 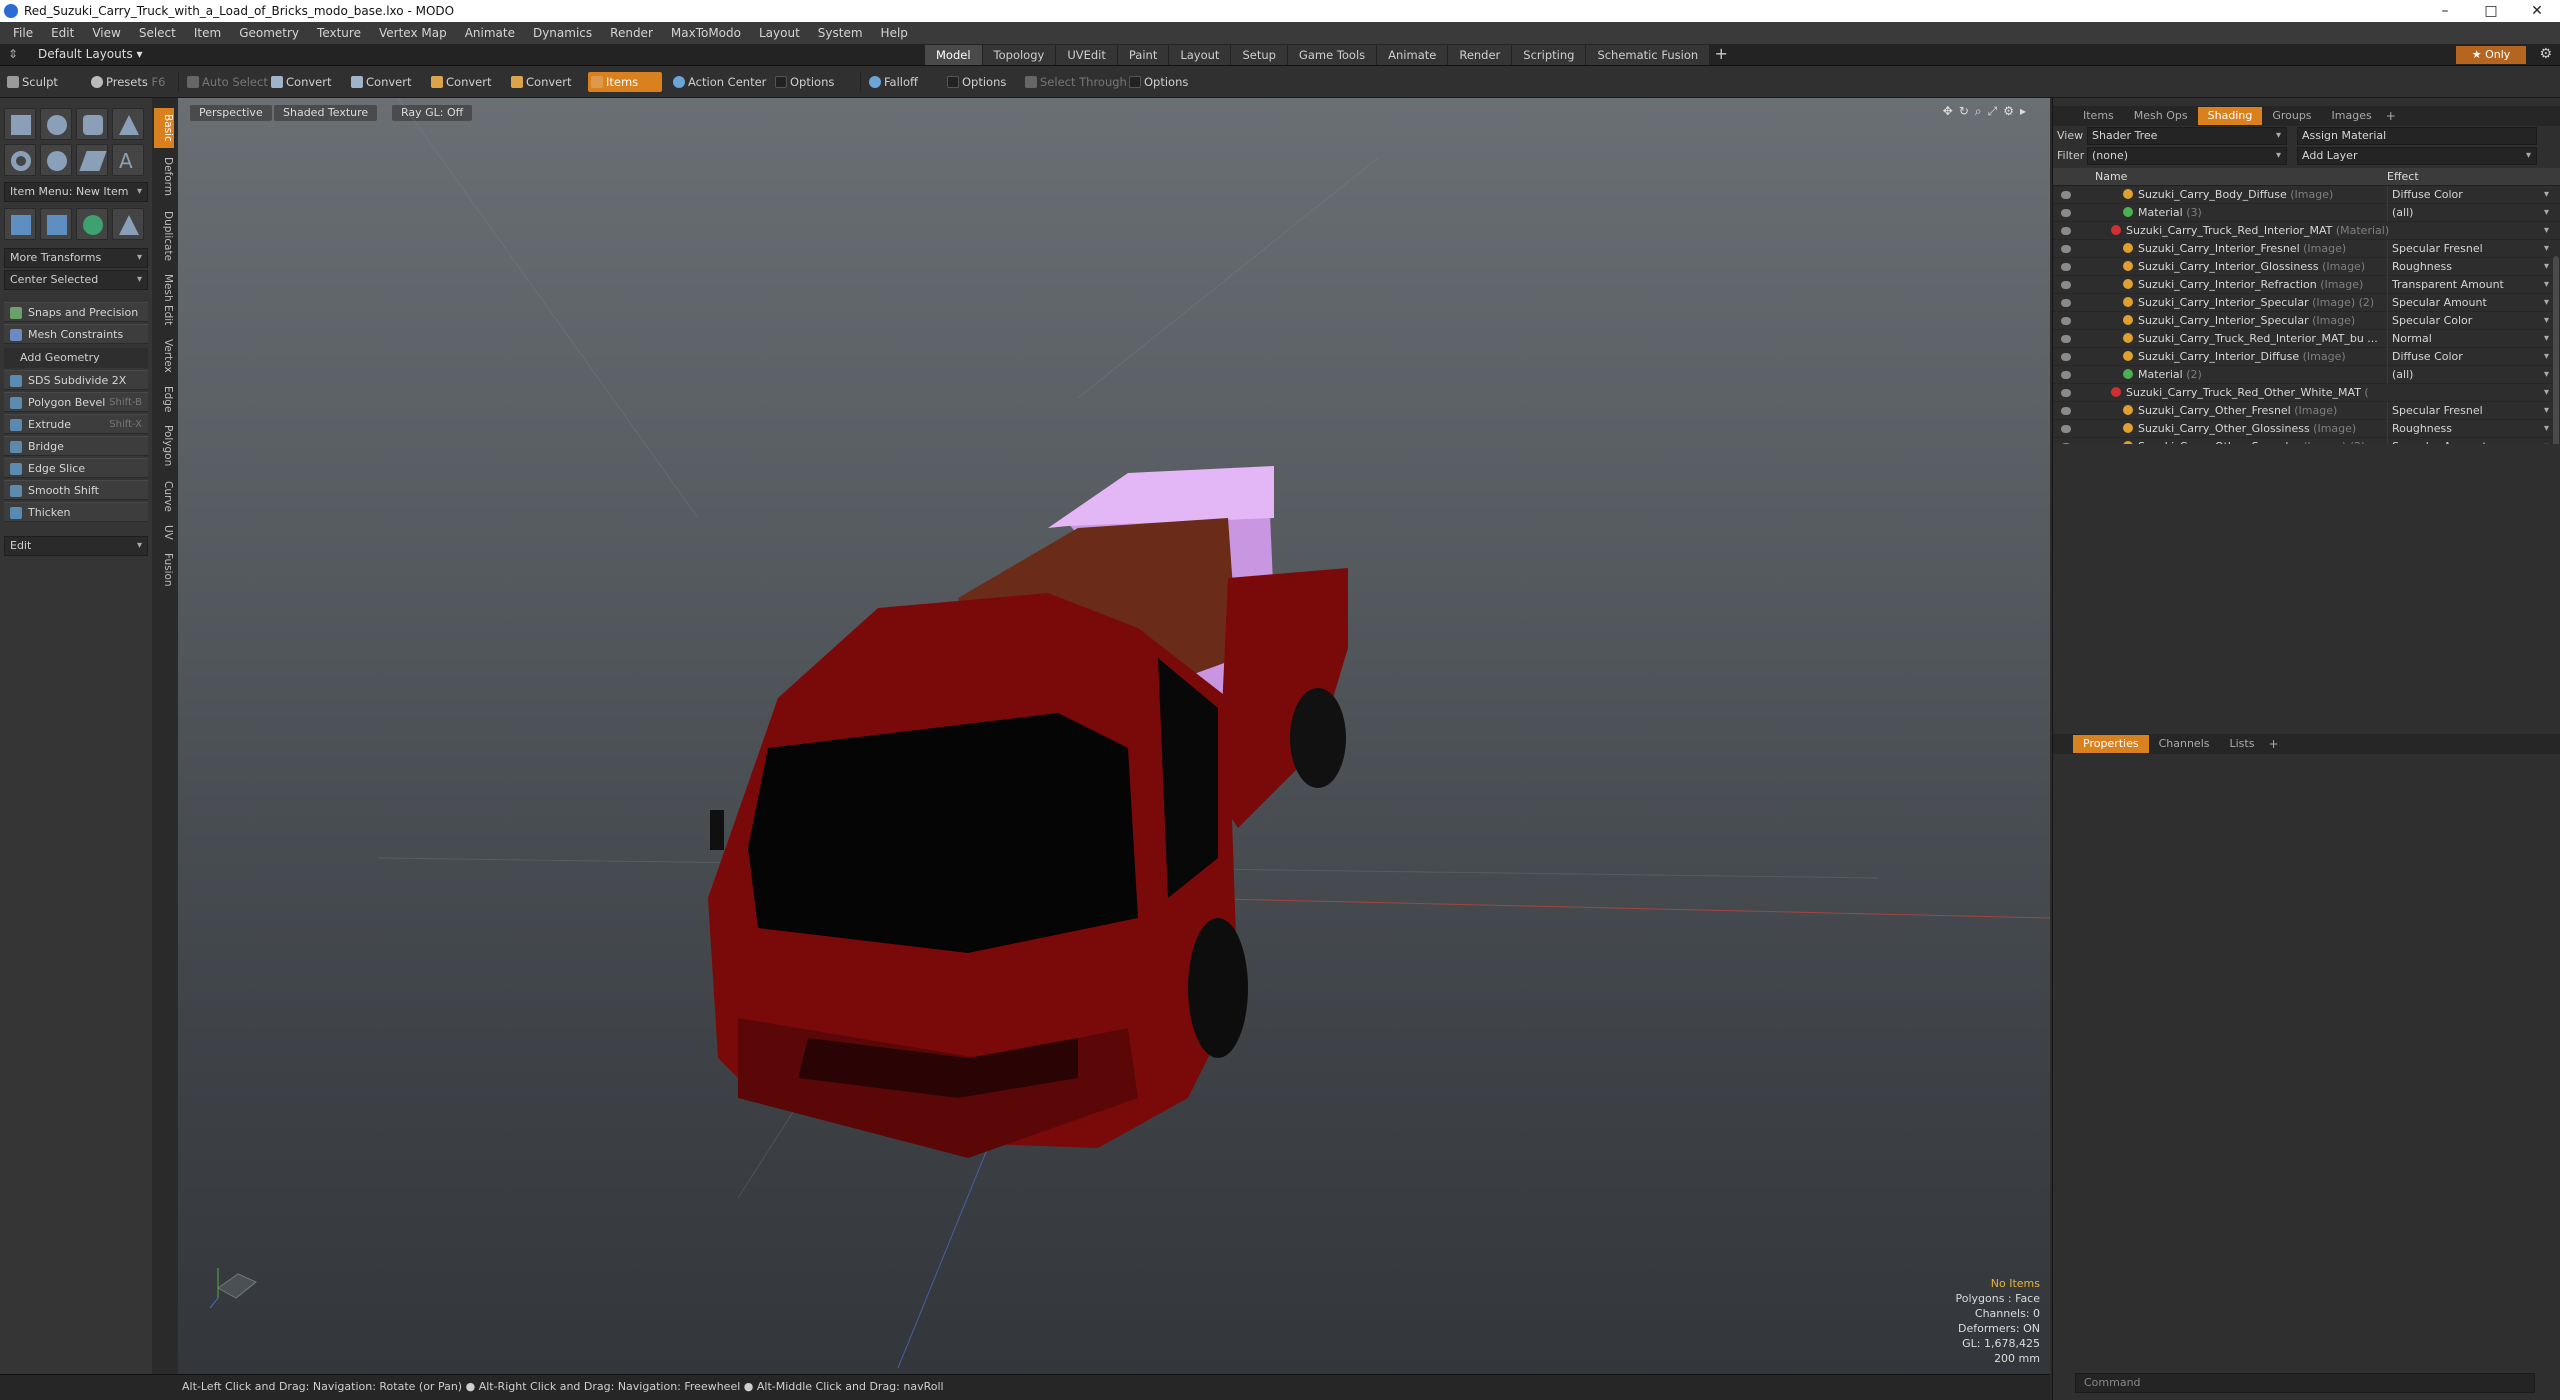 What do you see at coordinates (128, 124) in the screenshot?
I see `cone-icon` at bounding box center [128, 124].